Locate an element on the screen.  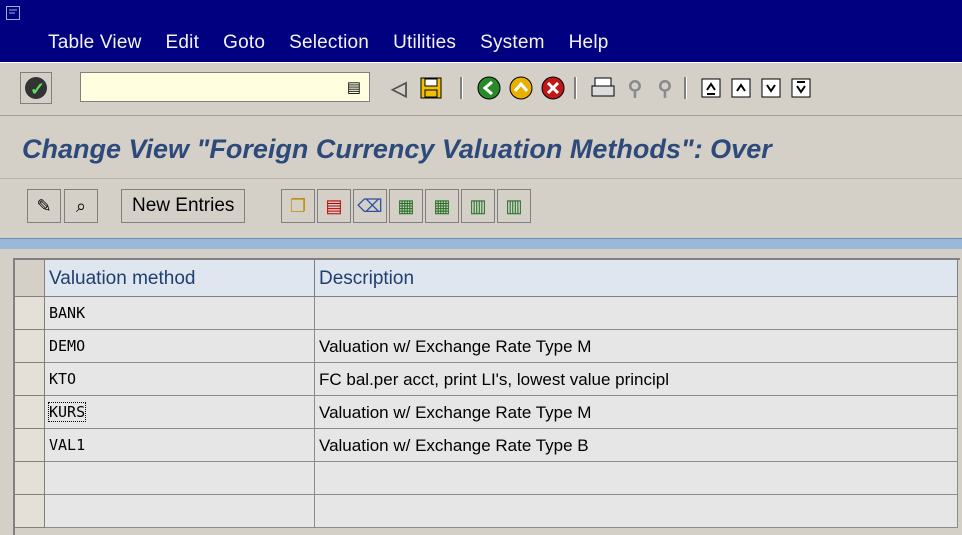
next-page-icon is located at coordinates (771, 88).